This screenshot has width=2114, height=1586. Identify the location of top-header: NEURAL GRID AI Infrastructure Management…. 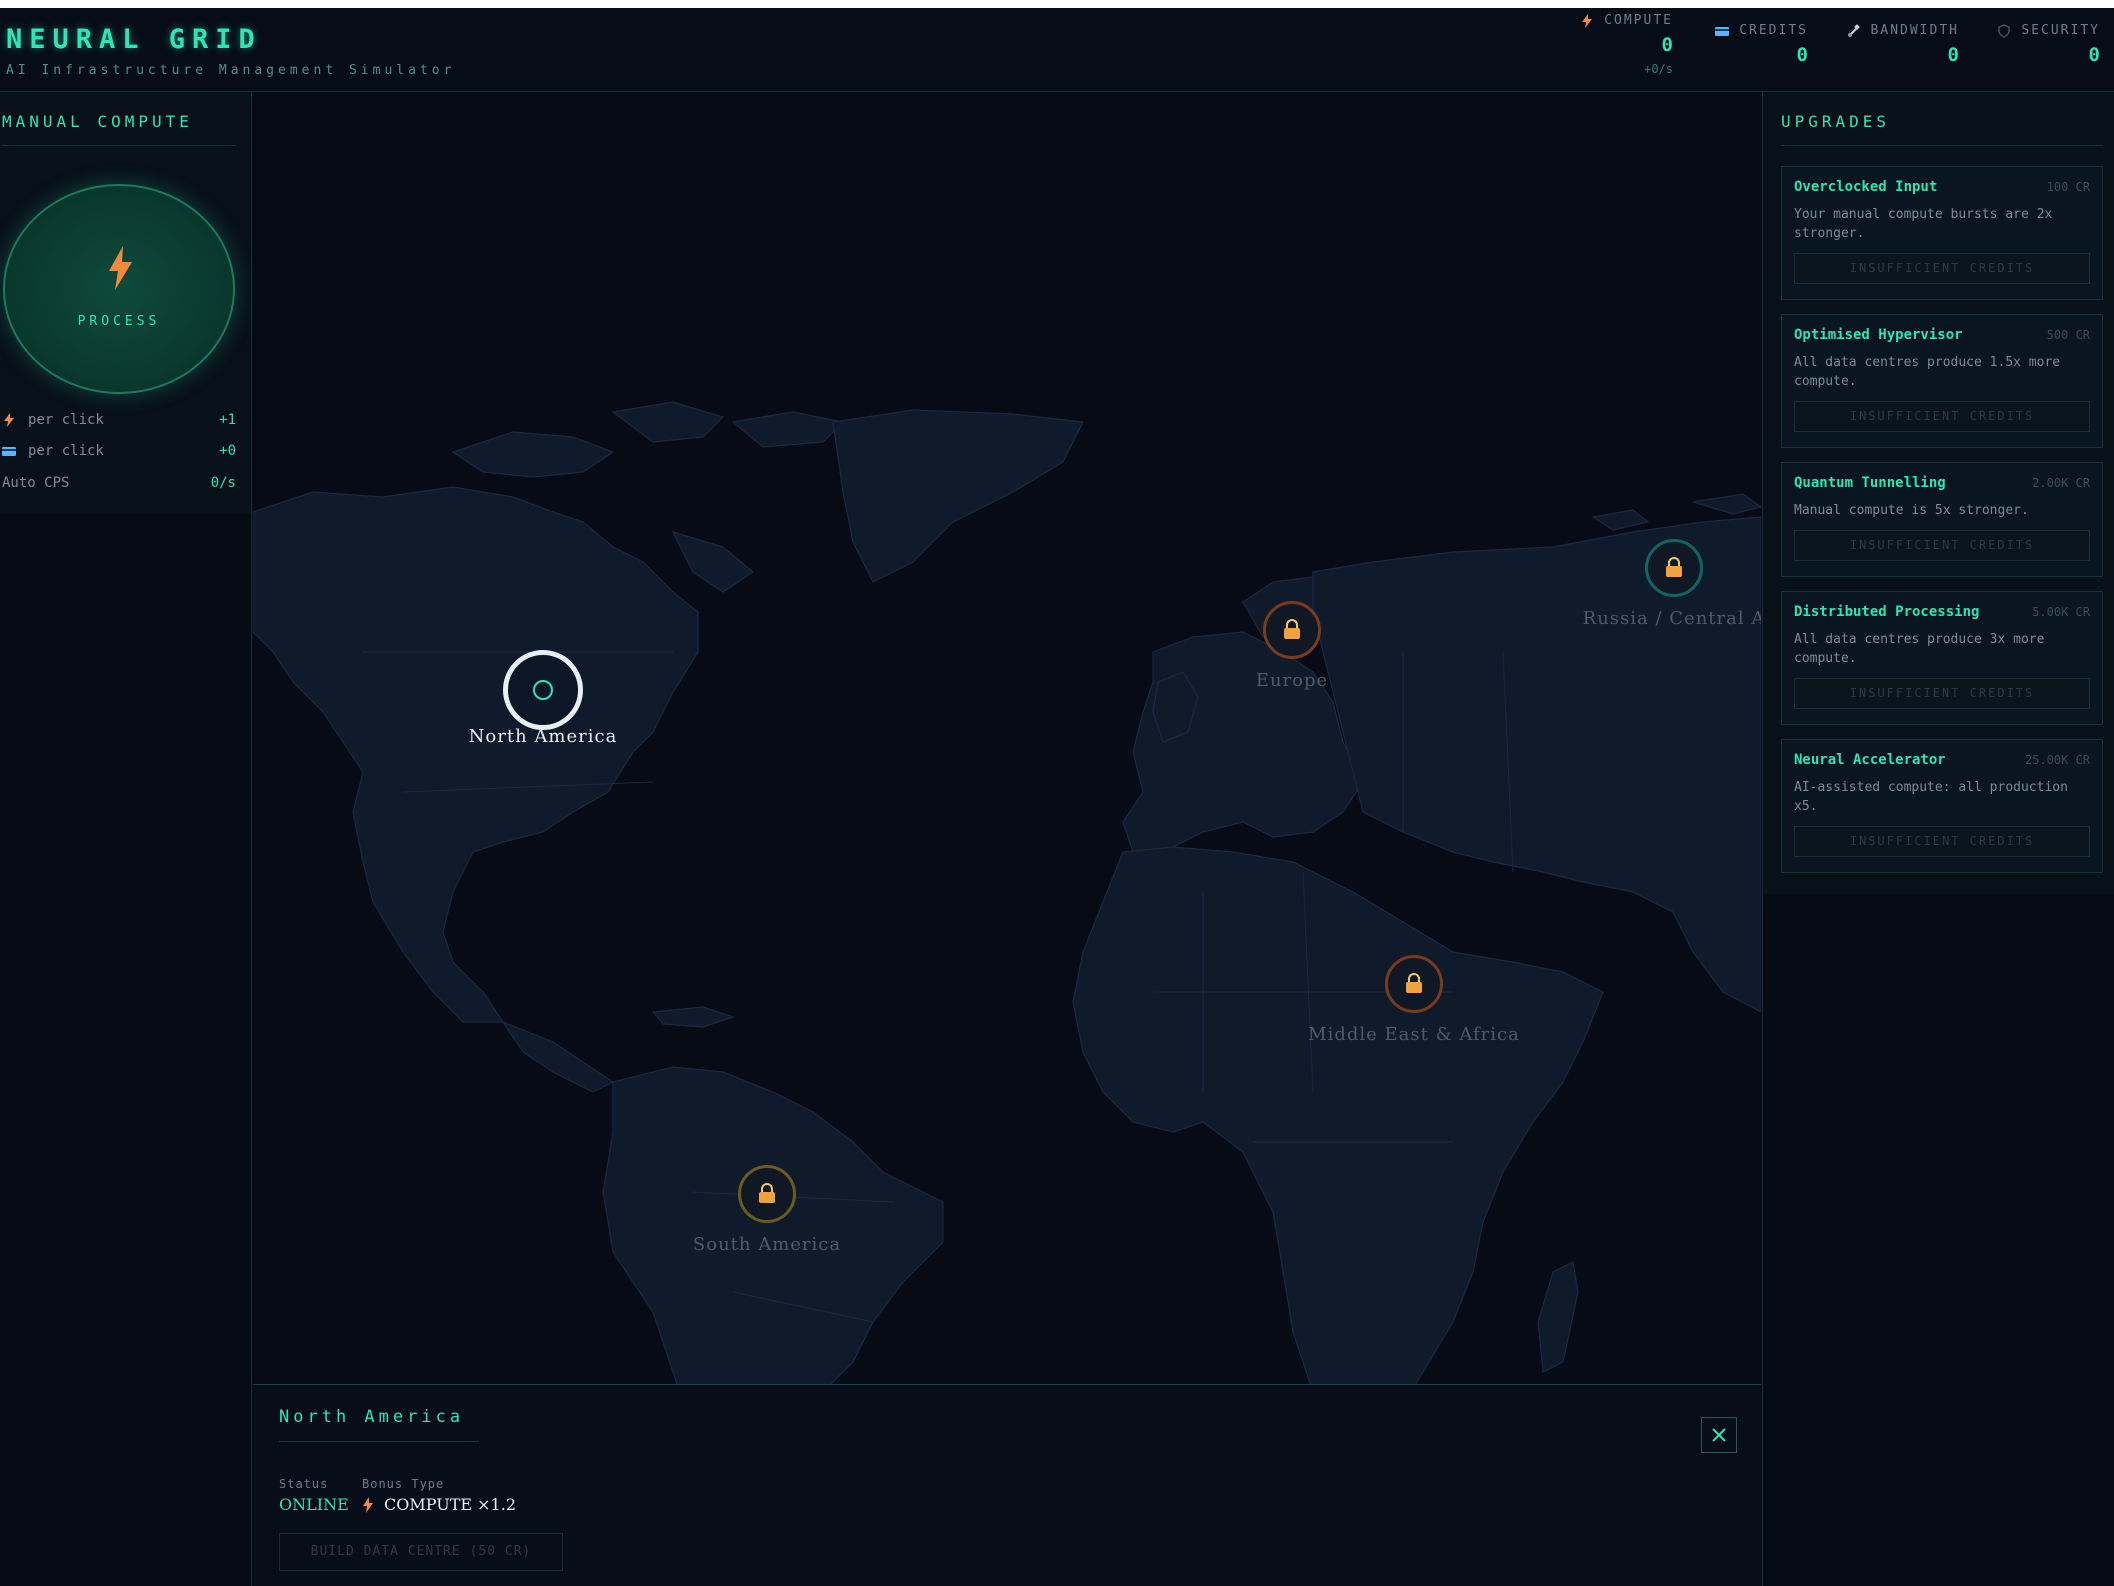
(1057, 50).